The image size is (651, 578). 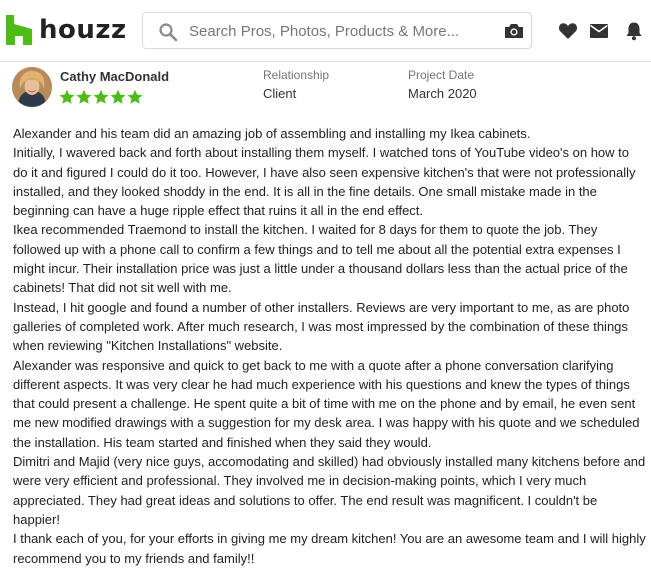 I want to click on houzz-logo: houzz, so click(x=66, y=30).